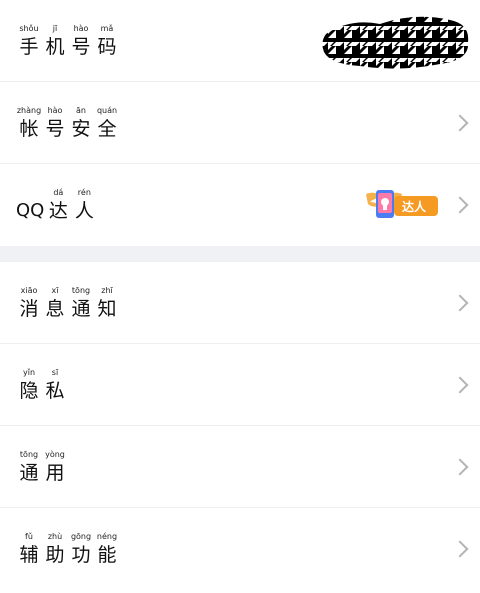 This screenshot has height=593, width=480. Describe the element at coordinates (68, 40) in the screenshot. I see `row-label: shǒu 手 jī 机 hào 号 mǎ 码` at that location.